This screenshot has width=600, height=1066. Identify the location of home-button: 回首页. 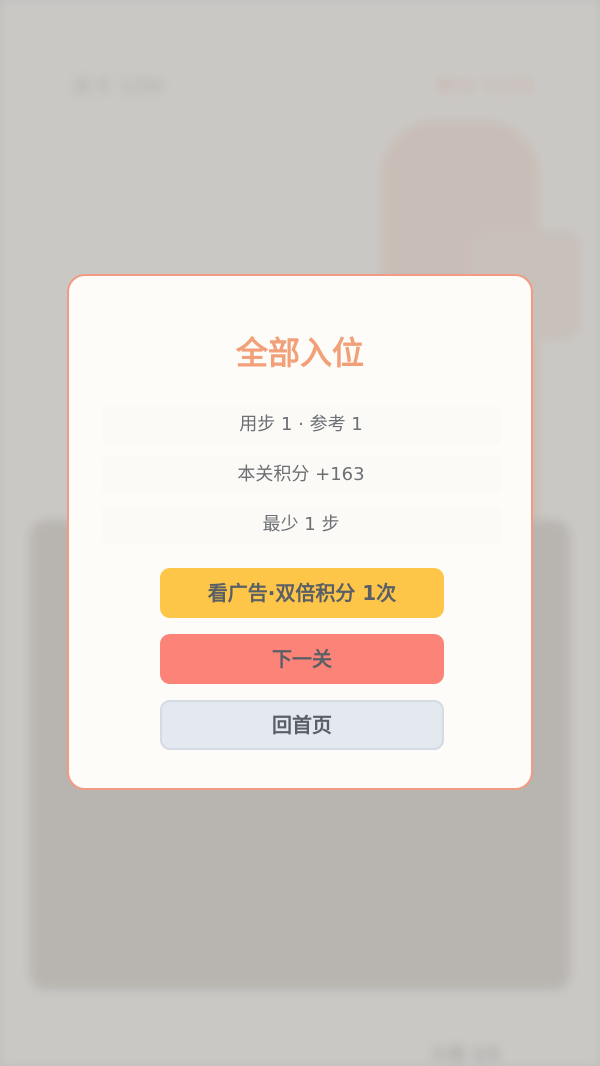
(302, 725).